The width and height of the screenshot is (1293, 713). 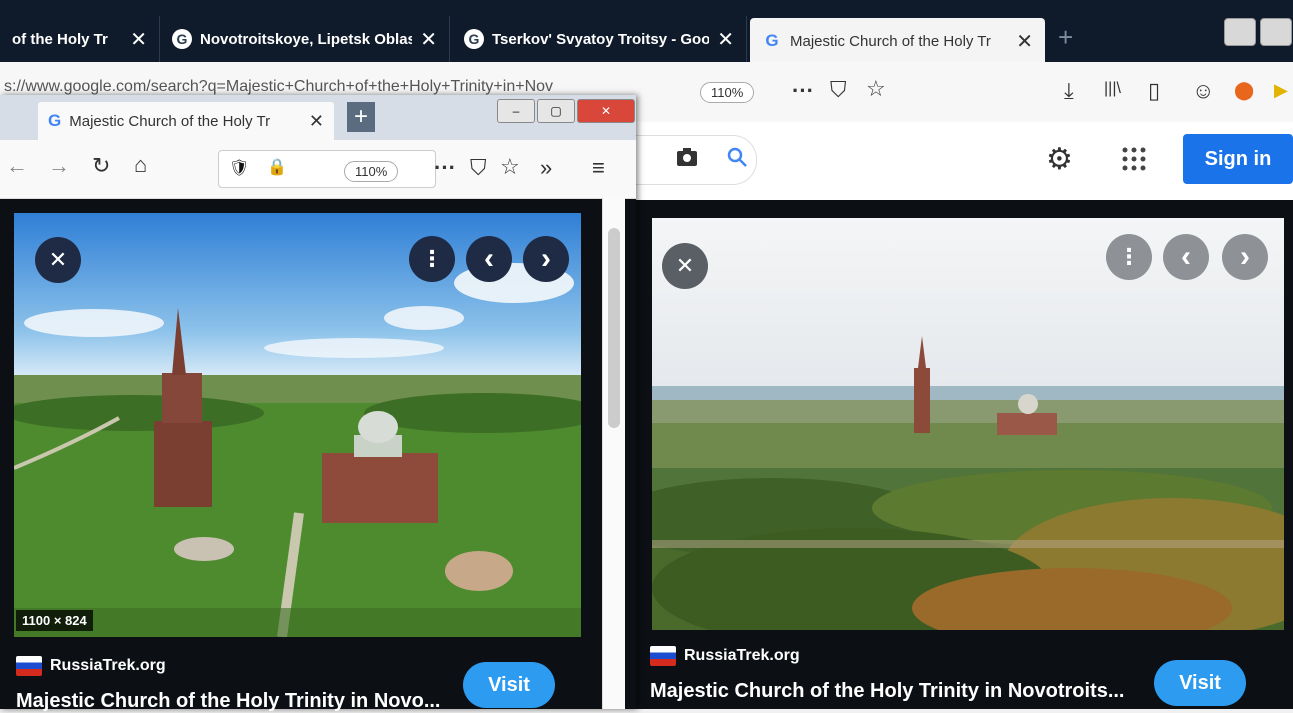 I want to click on more-options-icon-right: ⋮, so click(x=1129, y=257).